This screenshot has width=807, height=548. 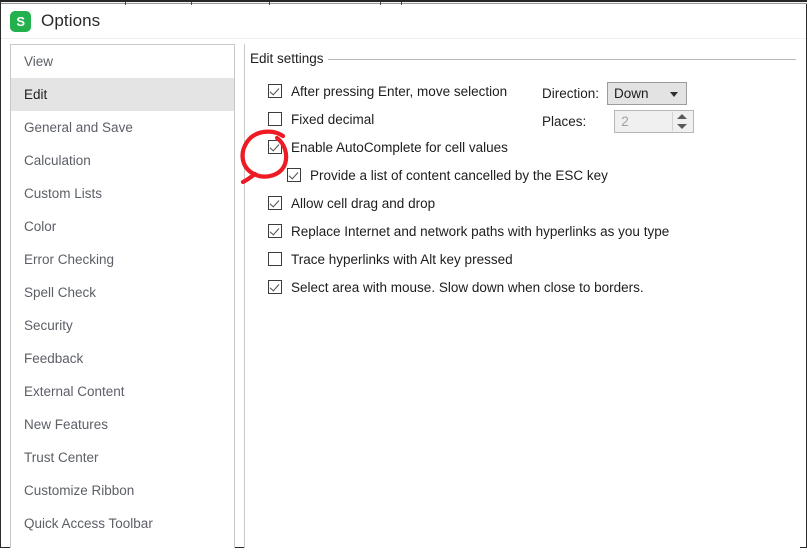 I want to click on sidebar-item-spell-check: Spell Check, so click(x=122, y=292).